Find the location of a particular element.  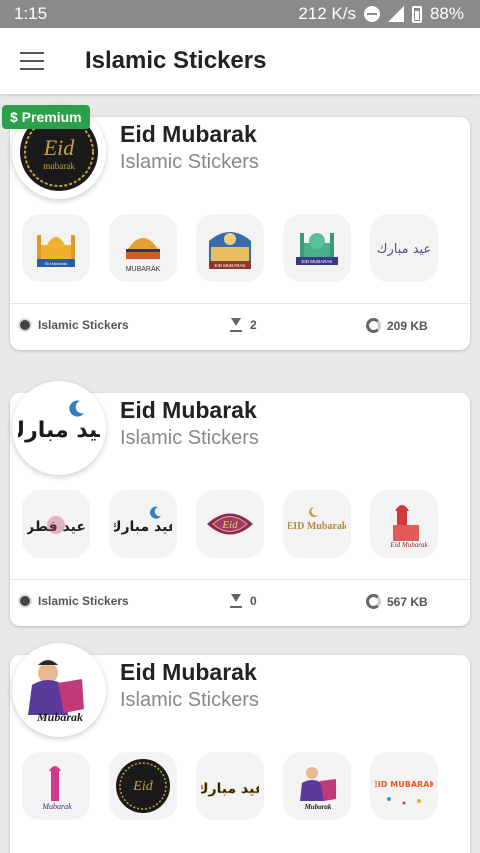

card-footer: Islamic Stickers 0 567 KB is located at coordinates (240, 603).